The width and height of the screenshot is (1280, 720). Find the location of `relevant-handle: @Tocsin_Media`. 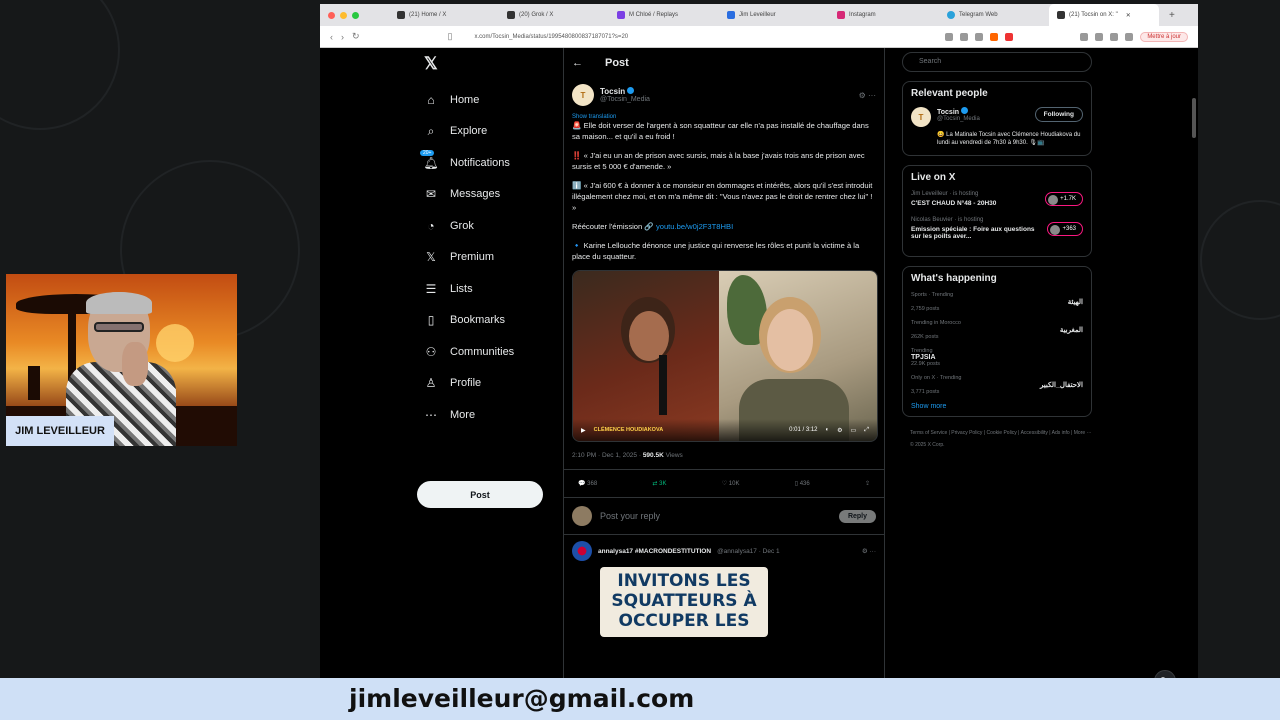

relevant-handle: @Tocsin_Media is located at coordinates (958, 119).